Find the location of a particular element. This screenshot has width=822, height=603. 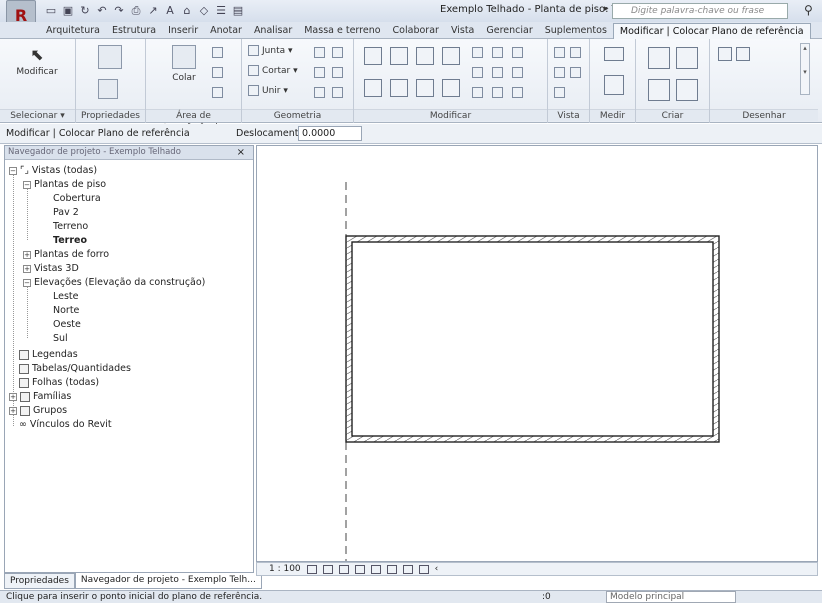

section-icon: ◇ is located at coordinates (204, 11).